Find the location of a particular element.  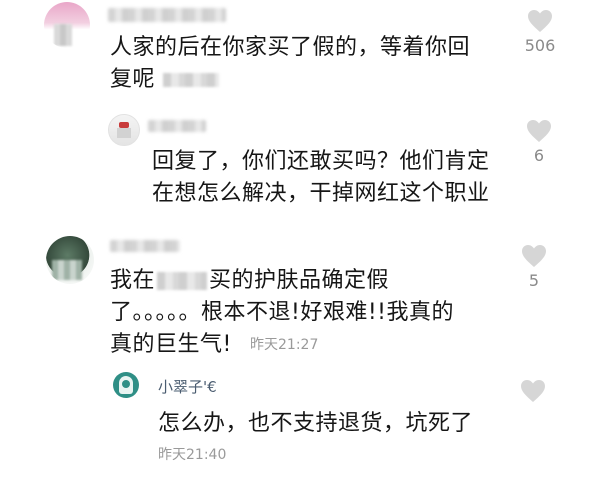

timestamp: 昨天21:40 is located at coordinates (192, 455).